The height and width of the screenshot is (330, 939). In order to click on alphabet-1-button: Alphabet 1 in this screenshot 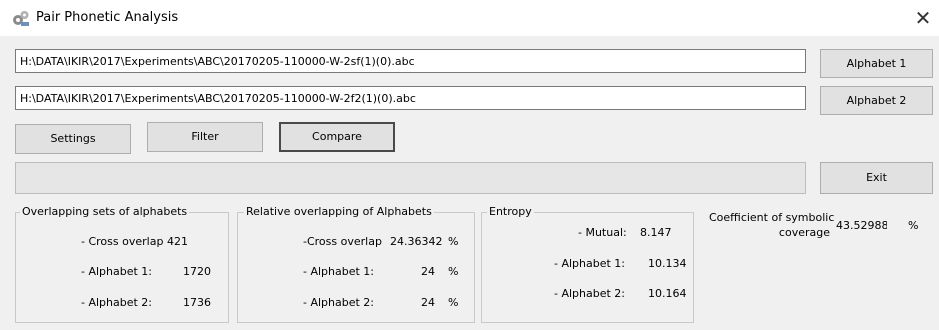, I will do `click(876, 63)`.